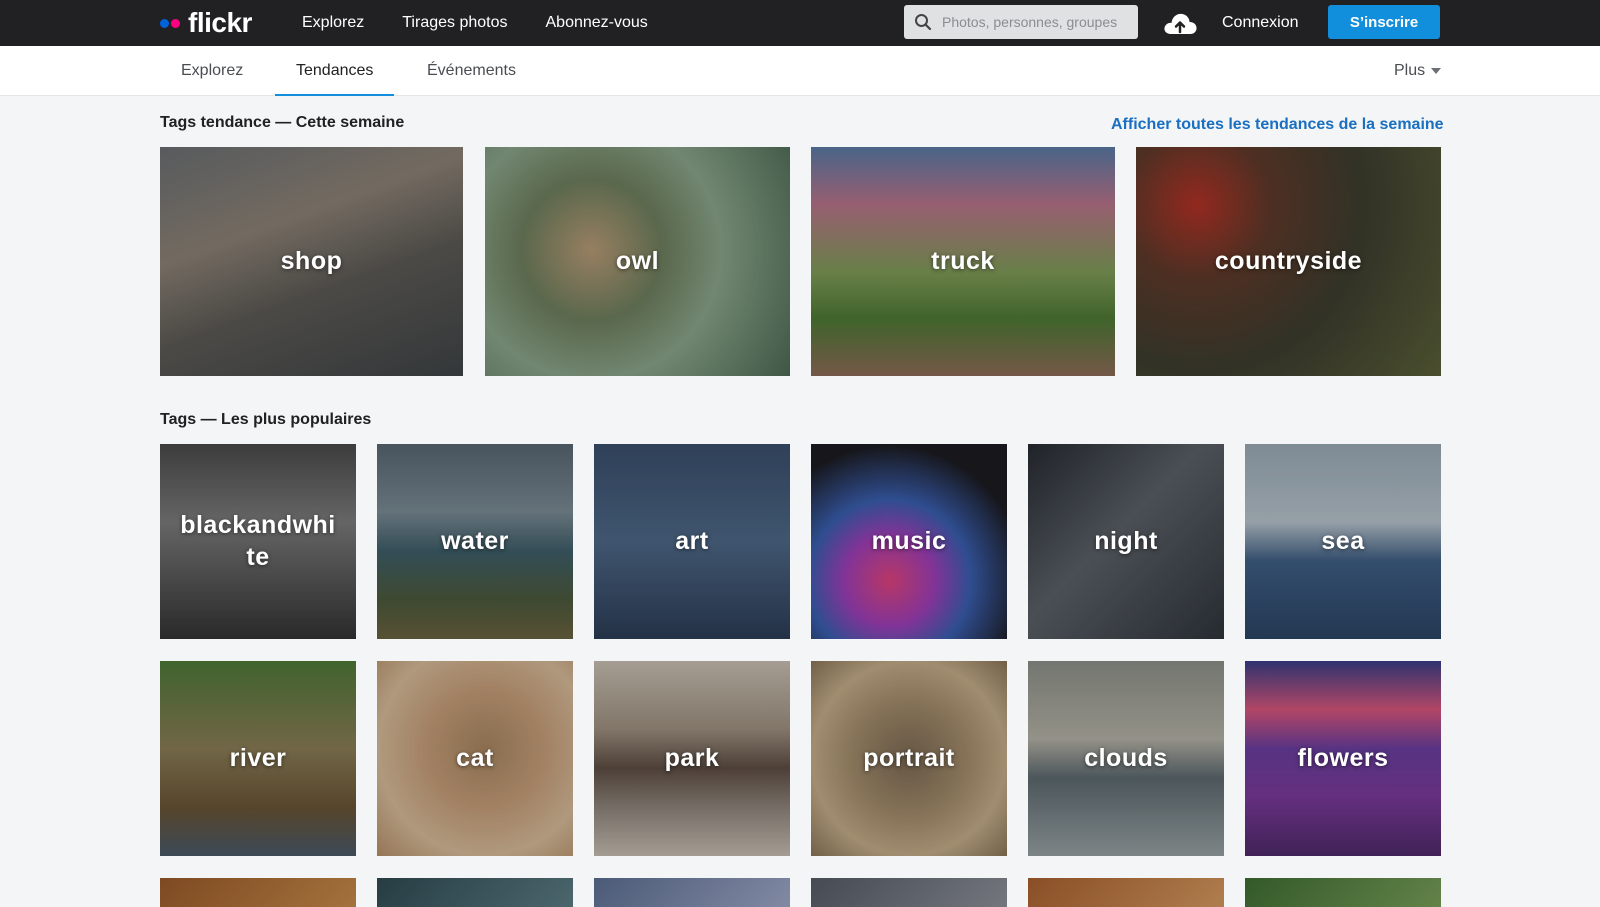 Image resolution: width=1600 pixels, height=907 pixels. What do you see at coordinates (1035, 22) in the screenshot?
I see `search-input` at bounding box center [1035, 22].